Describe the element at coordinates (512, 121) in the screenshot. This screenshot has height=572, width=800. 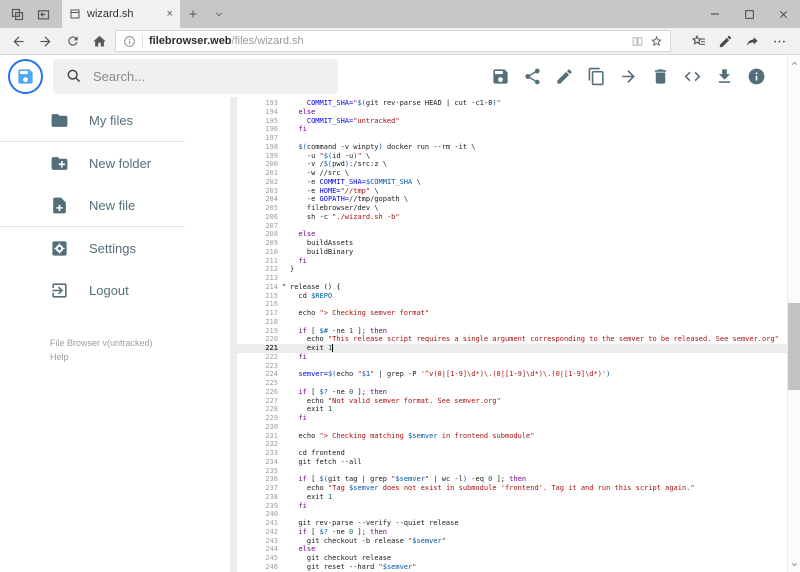
I see `code-line: 195 COMMIT_SHA="untracked"` at that location.